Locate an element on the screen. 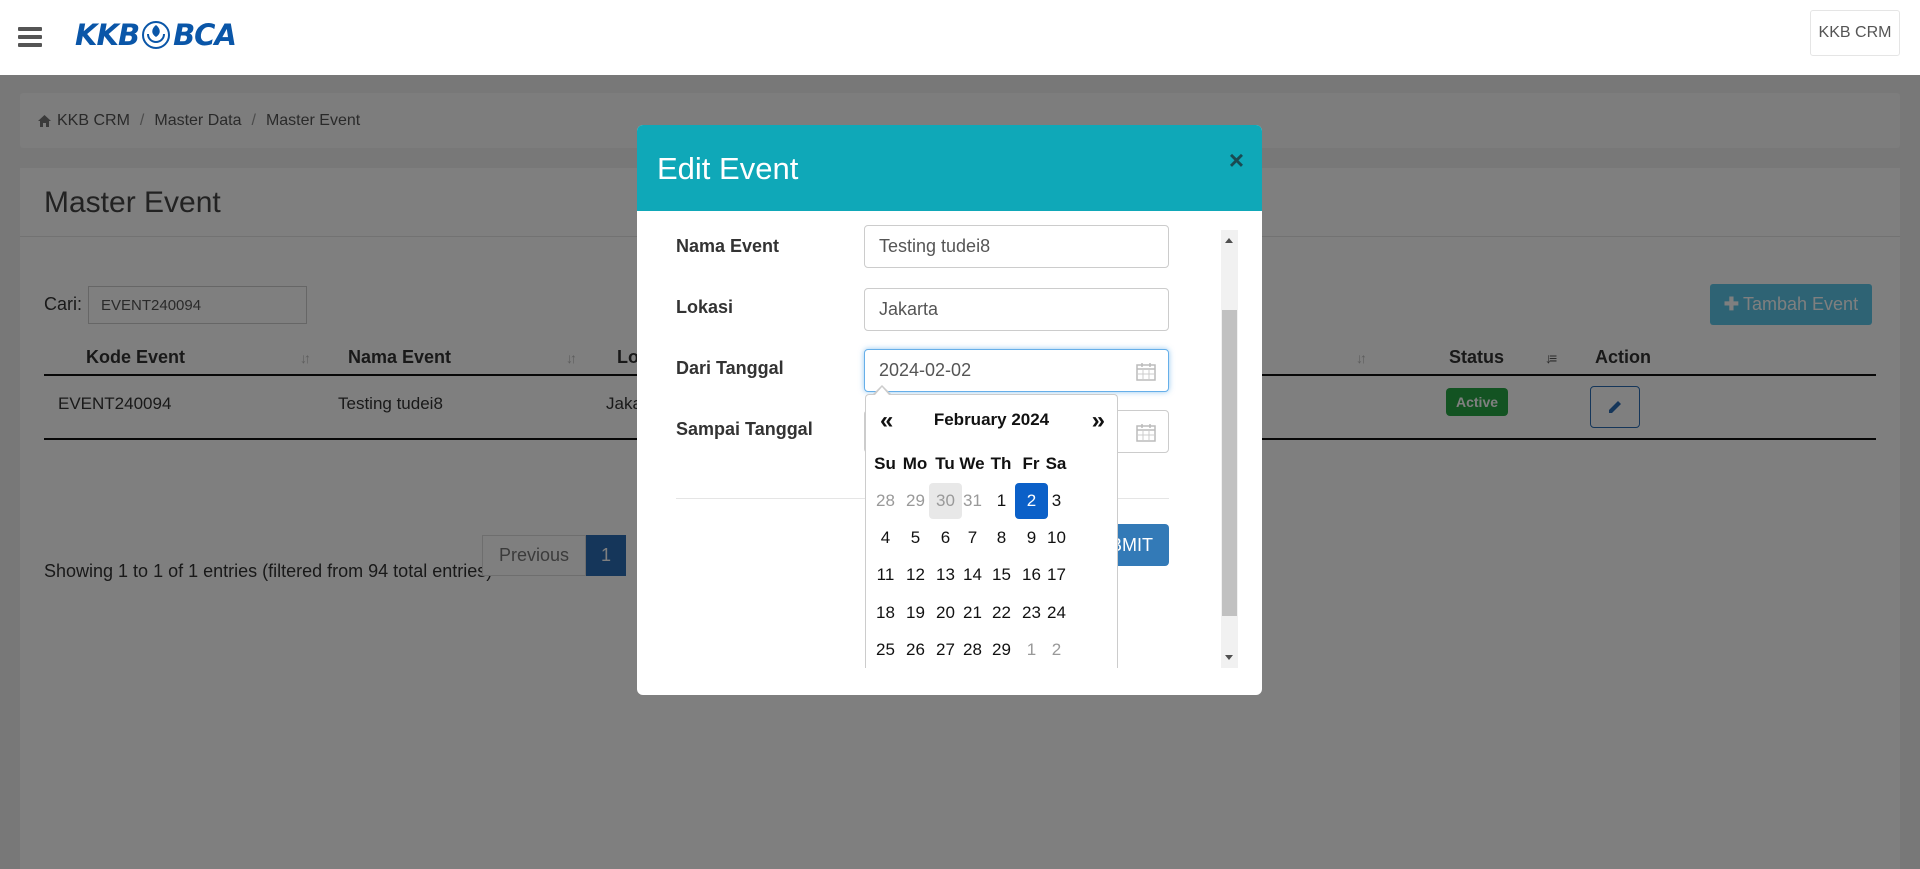 Image resolution: width=1920 pixels, height=869 pixels. modal-title: Edit Event is located at coordinates (728, 168).